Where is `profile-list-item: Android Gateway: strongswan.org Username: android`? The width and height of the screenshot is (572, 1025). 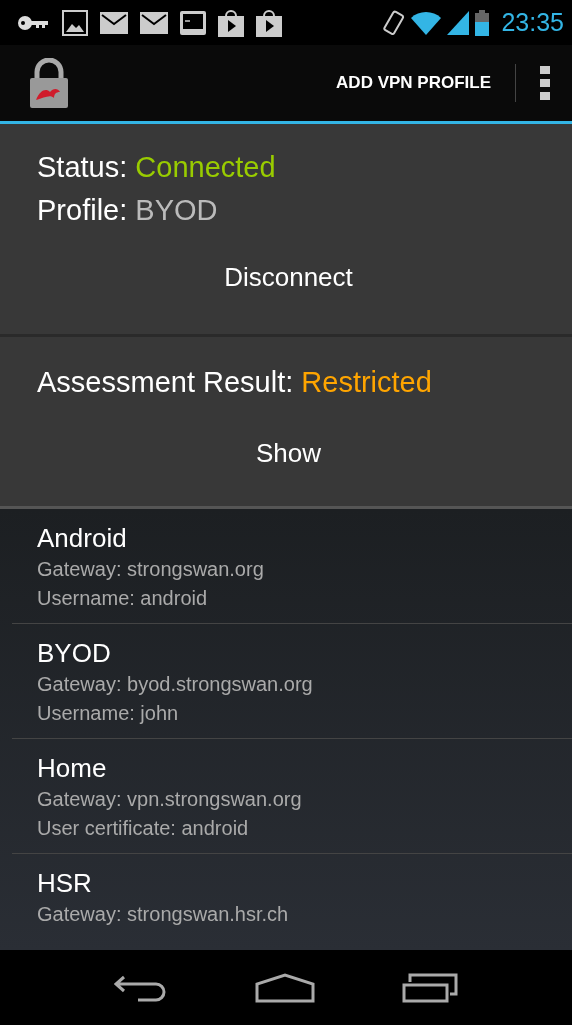
profile-list-item: Android Gateway: strongswan.org Username: android is located at coordinates (292, 566).